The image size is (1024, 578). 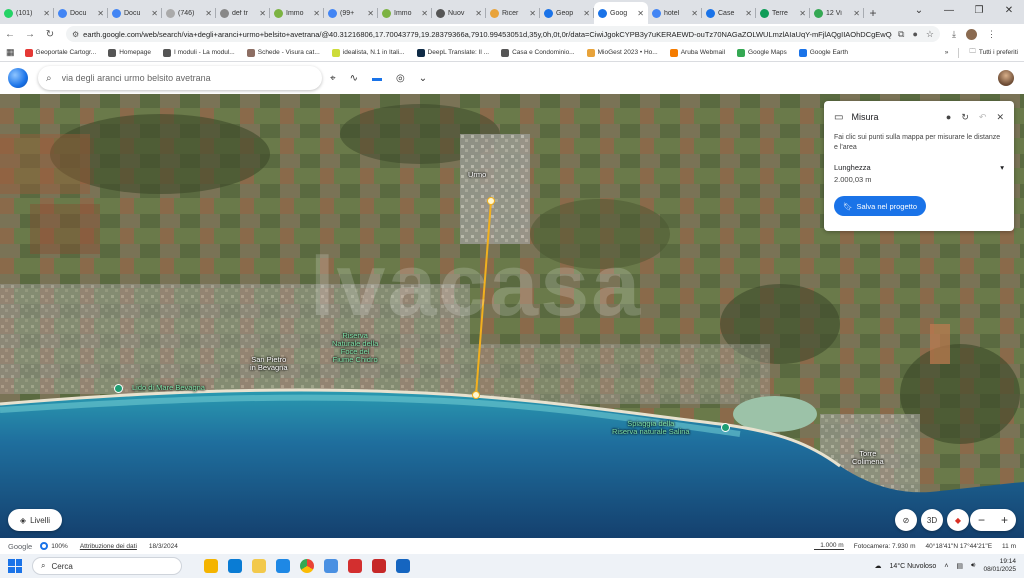 I want to click on label-san-pietro: San Pietro in Bevagna, so click(x=269, y=364).